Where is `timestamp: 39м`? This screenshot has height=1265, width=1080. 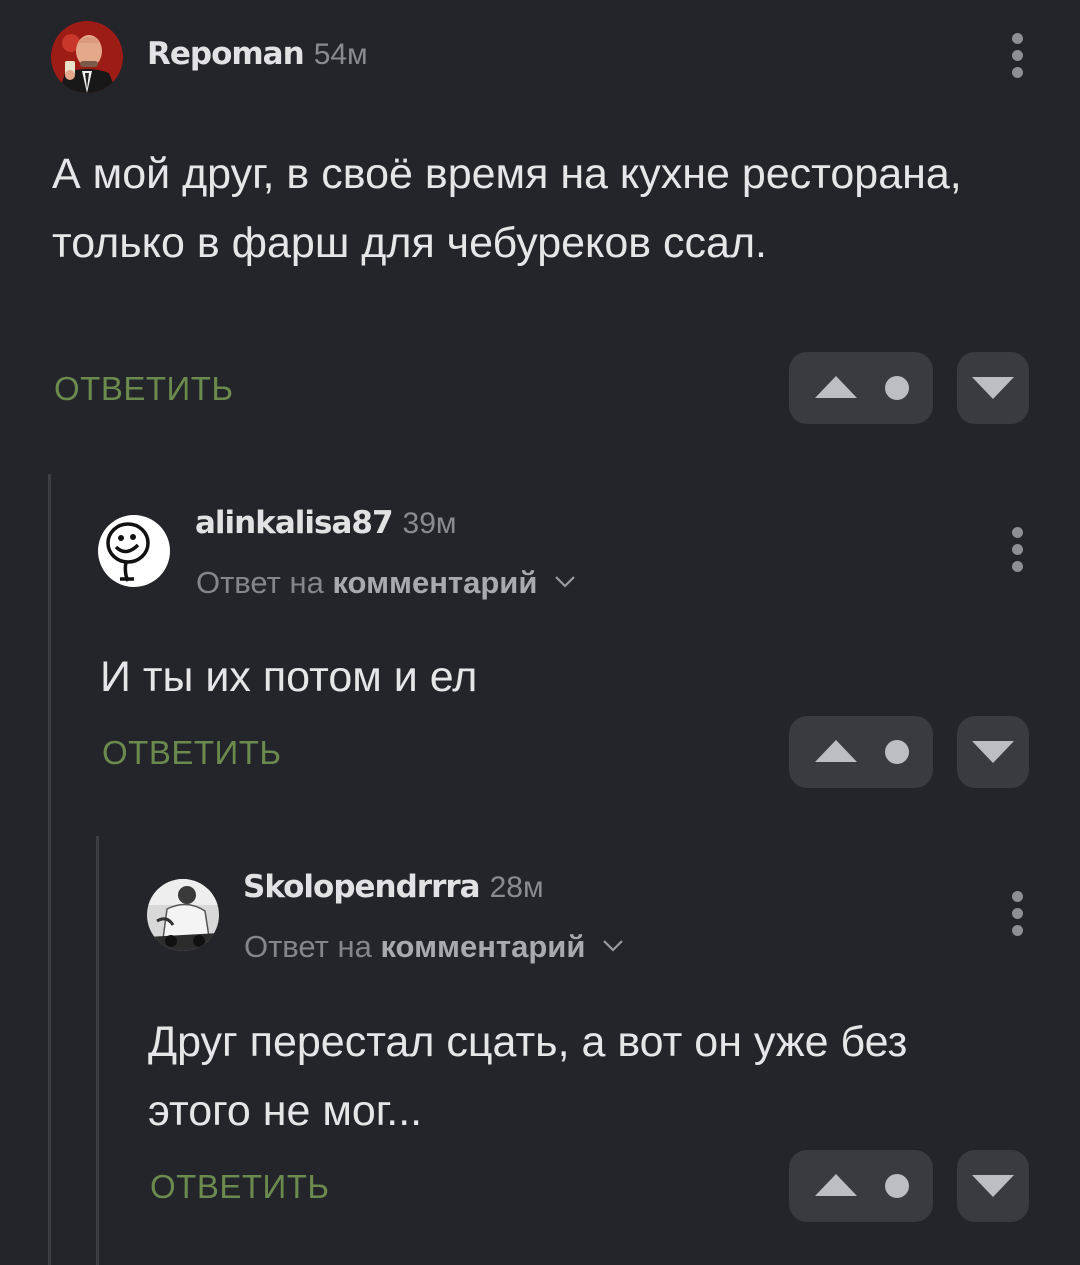 timestamp: 39м is located at coordinates (429, 523).